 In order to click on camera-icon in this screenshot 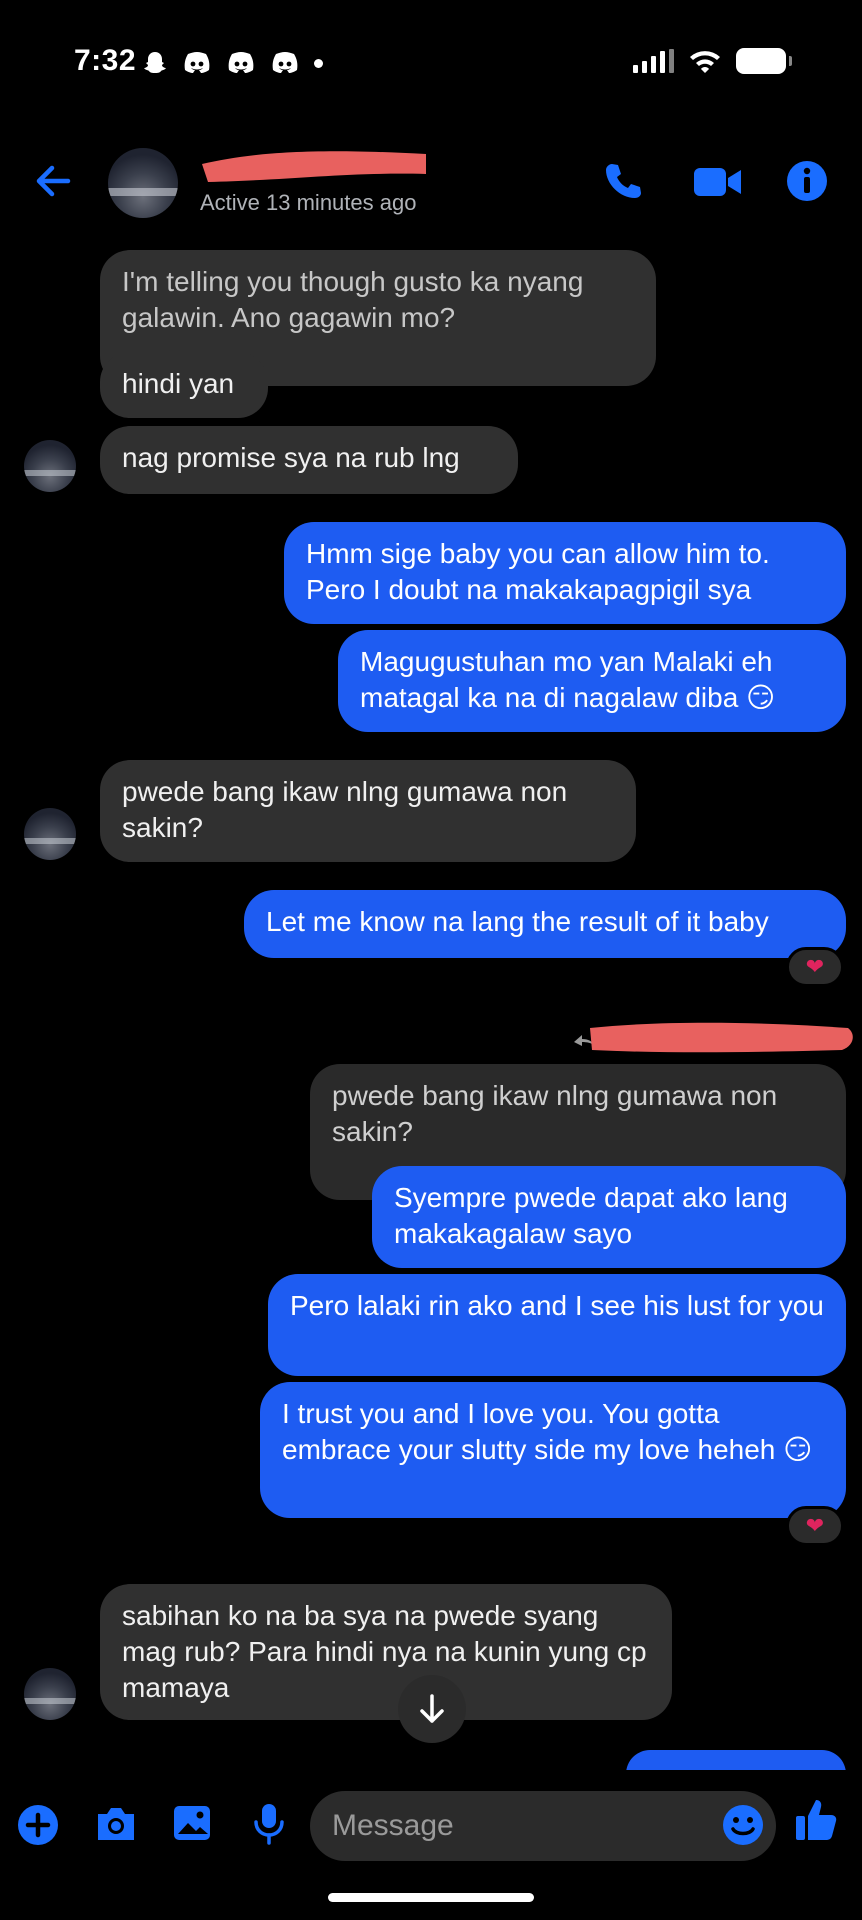, I will do `click(116, 1824)`.